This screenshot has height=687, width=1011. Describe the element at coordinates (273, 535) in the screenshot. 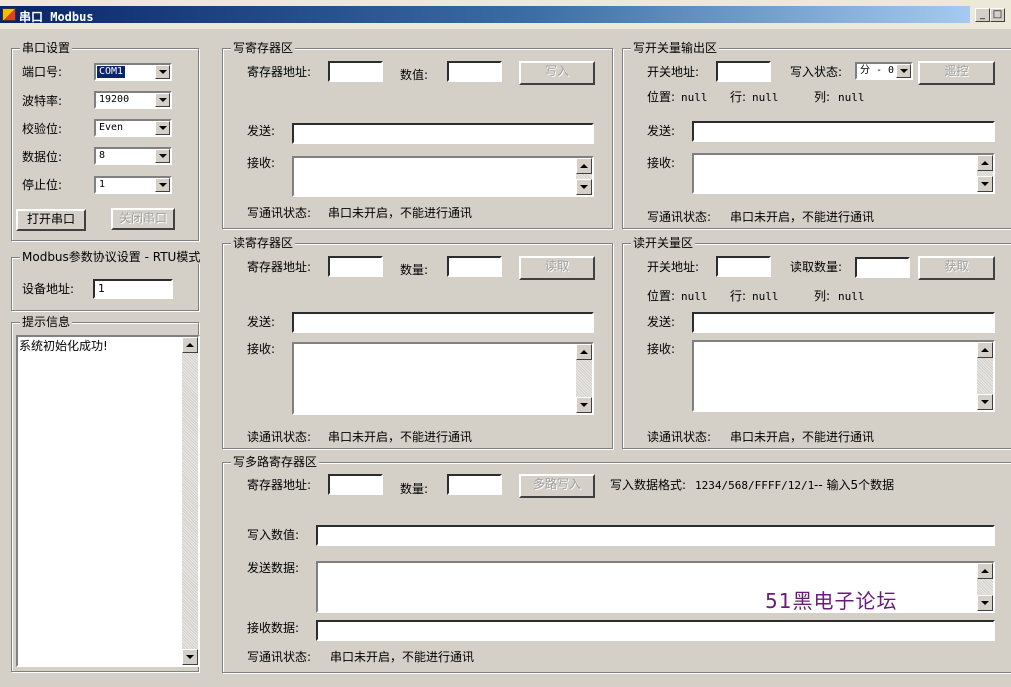

I see `multi-reg-write-label: 写入数值:` at that location.